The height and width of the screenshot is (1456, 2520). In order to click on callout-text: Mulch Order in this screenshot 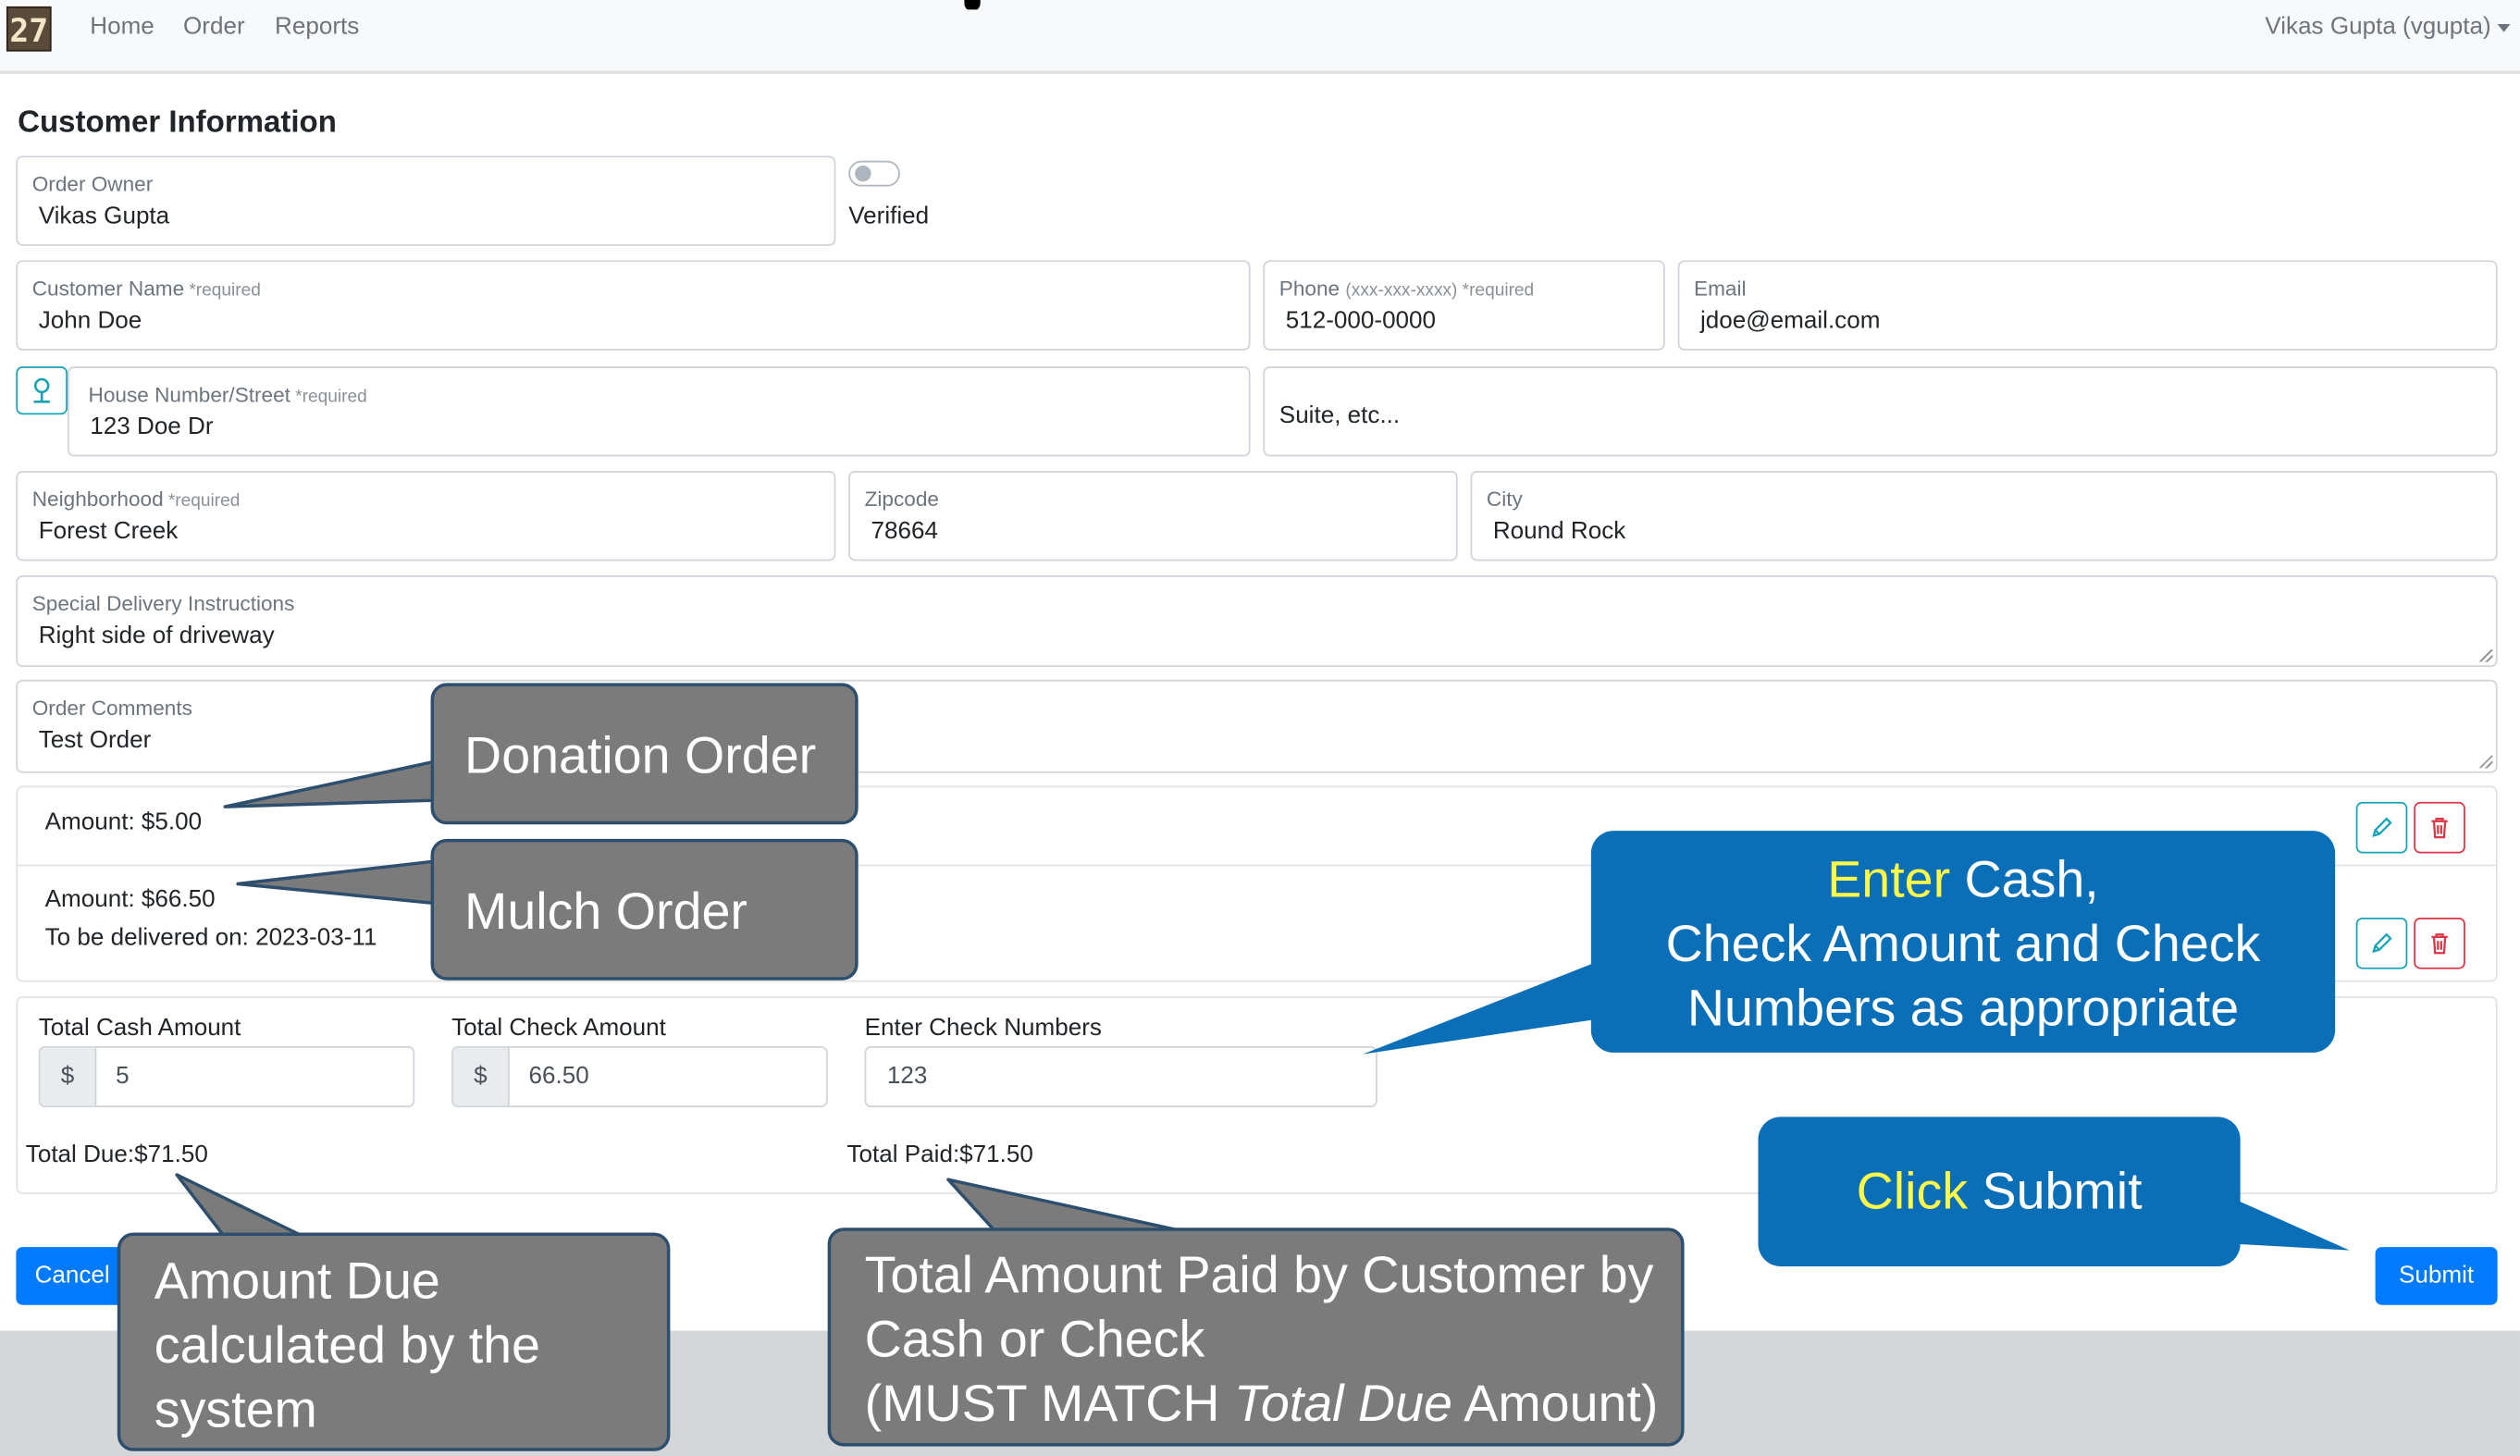, I will do `click(605, 911)`.